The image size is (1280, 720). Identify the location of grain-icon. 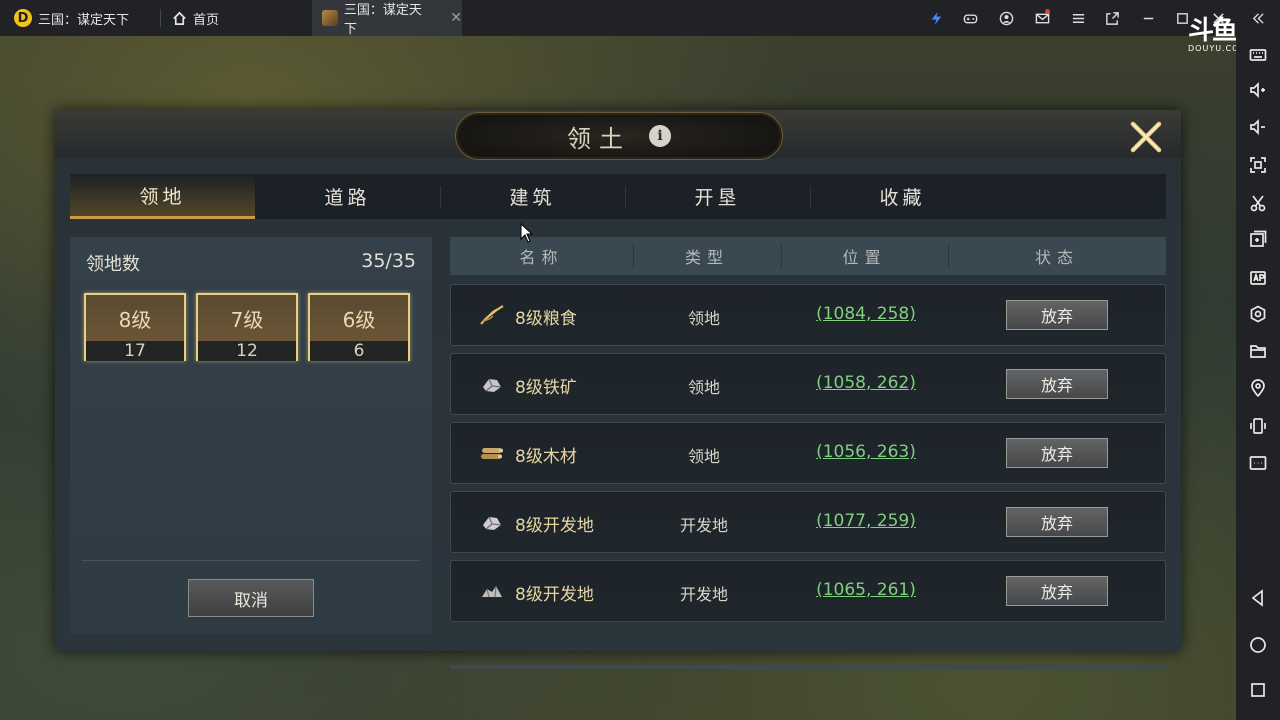
(492, 315).